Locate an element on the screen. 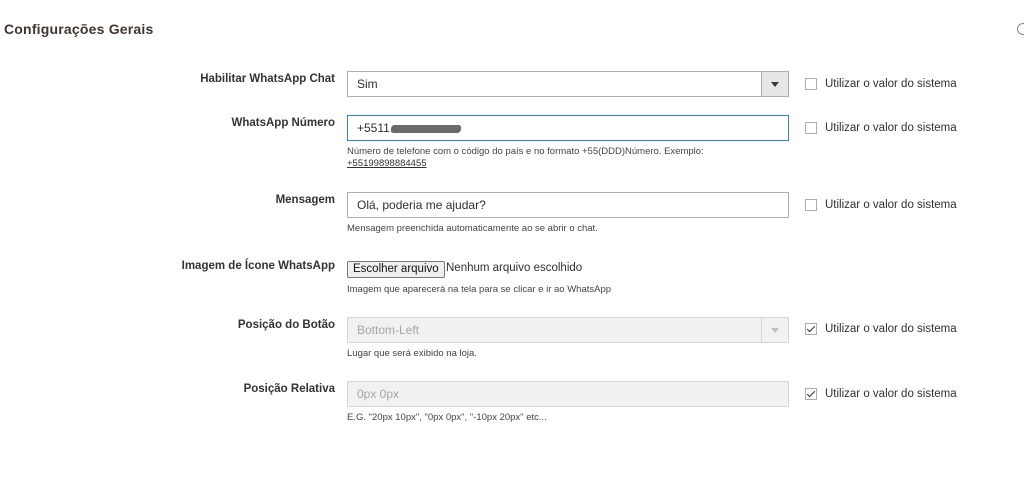 The width and height of the screenshot is (1024, 487). relative-use-system: Utilizar o valor do sistema is located at coordinates (881, 394).